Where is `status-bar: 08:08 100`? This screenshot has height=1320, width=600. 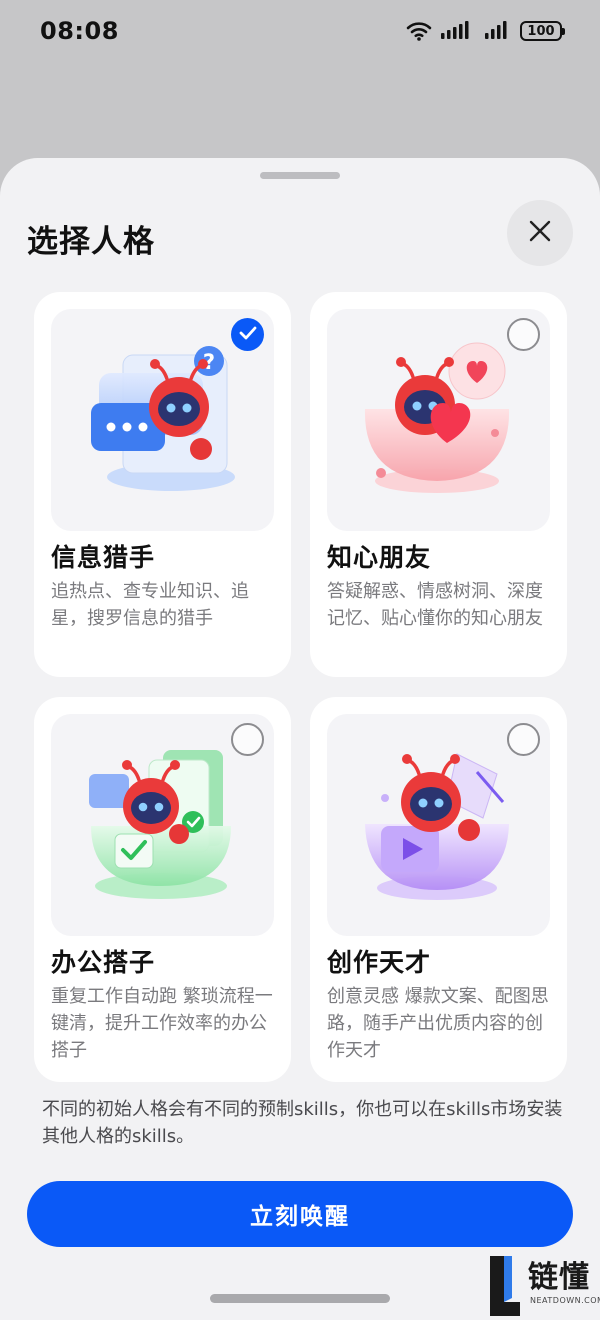
status-bar: 08:08 100 is located at coordinates (300, 31).